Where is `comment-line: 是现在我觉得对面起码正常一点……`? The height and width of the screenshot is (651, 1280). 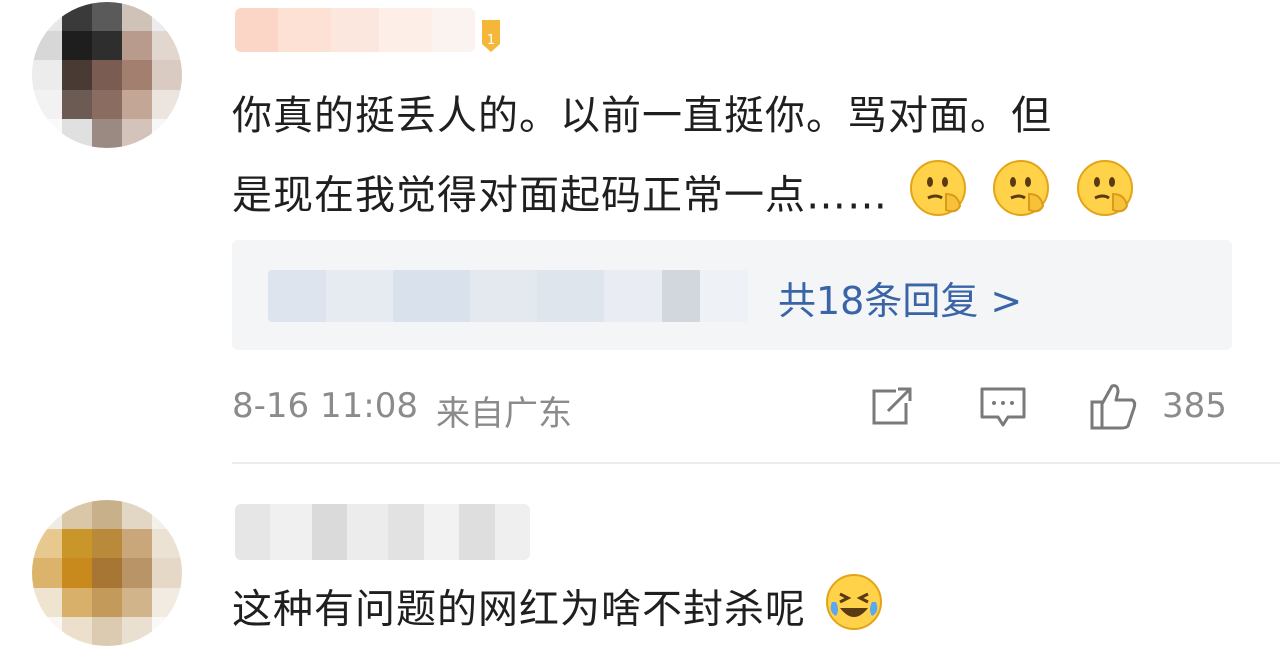 comment-line: 是现在我觉得对面起码正常一点…… is located at coordinates (752, 197).